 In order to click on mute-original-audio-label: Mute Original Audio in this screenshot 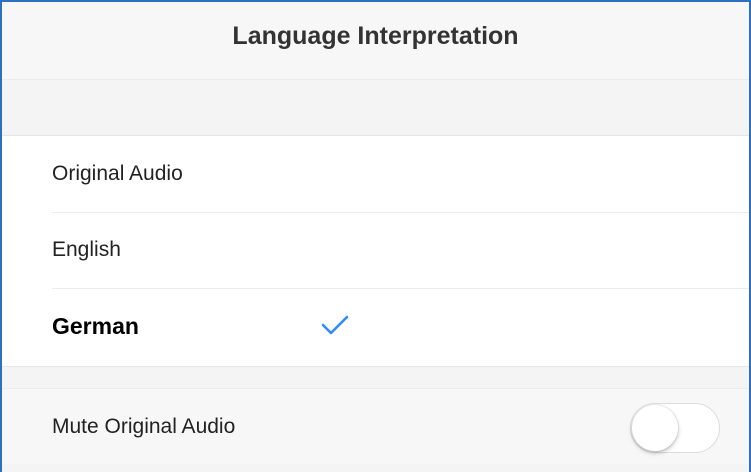, I will do `click(144, 426)`.